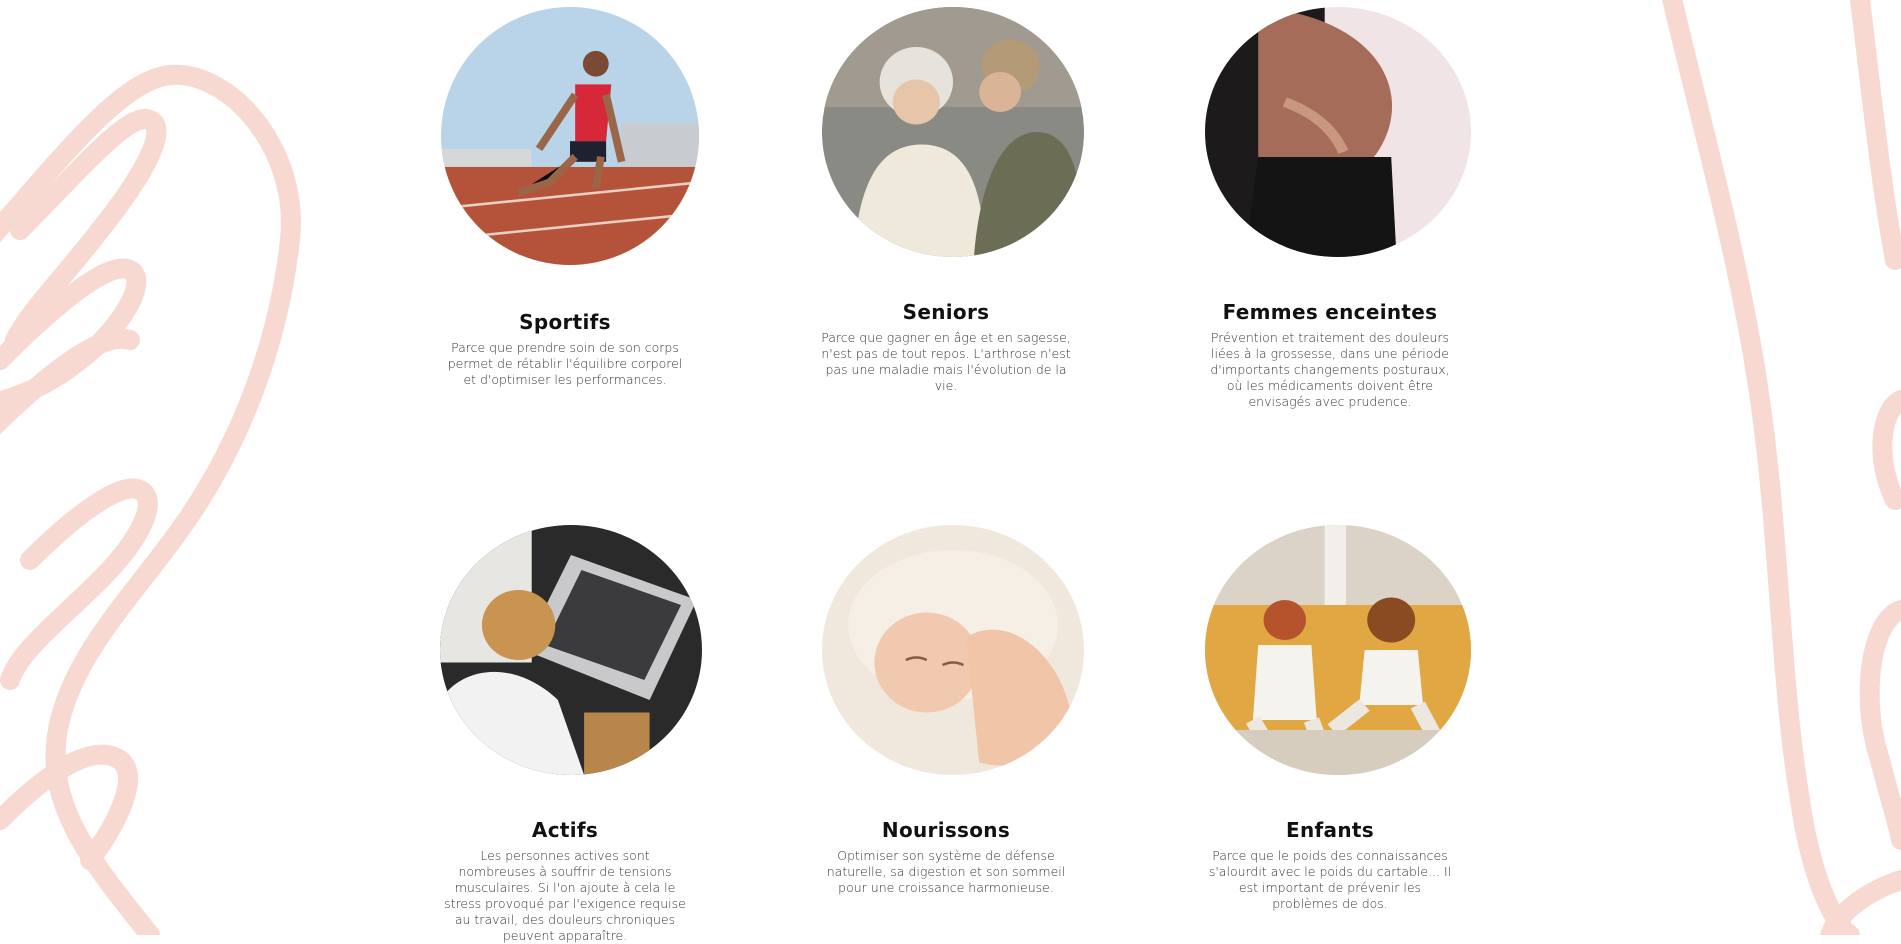 The width and height of the screenshot is (1901, 944). Describe the element at coordinates (1338, 650) in the screenshot. I see `children-photo` at that location.